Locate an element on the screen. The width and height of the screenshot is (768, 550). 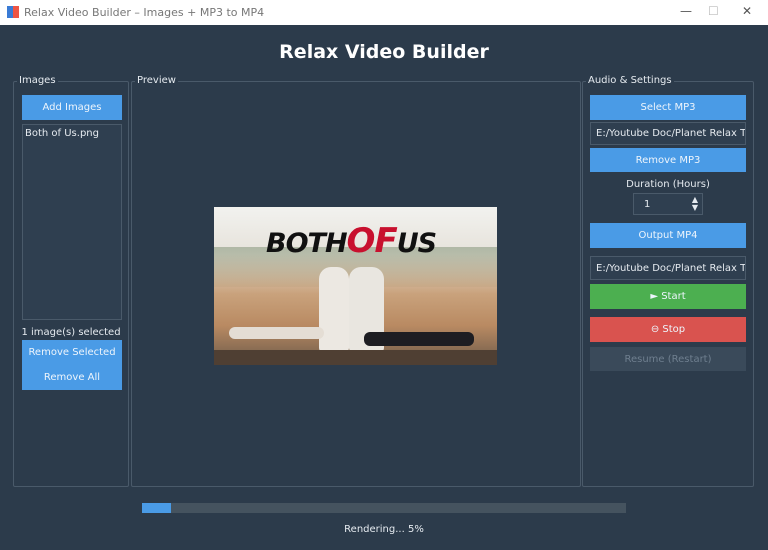
minimize-button: — is located at coordinates (686, 11).